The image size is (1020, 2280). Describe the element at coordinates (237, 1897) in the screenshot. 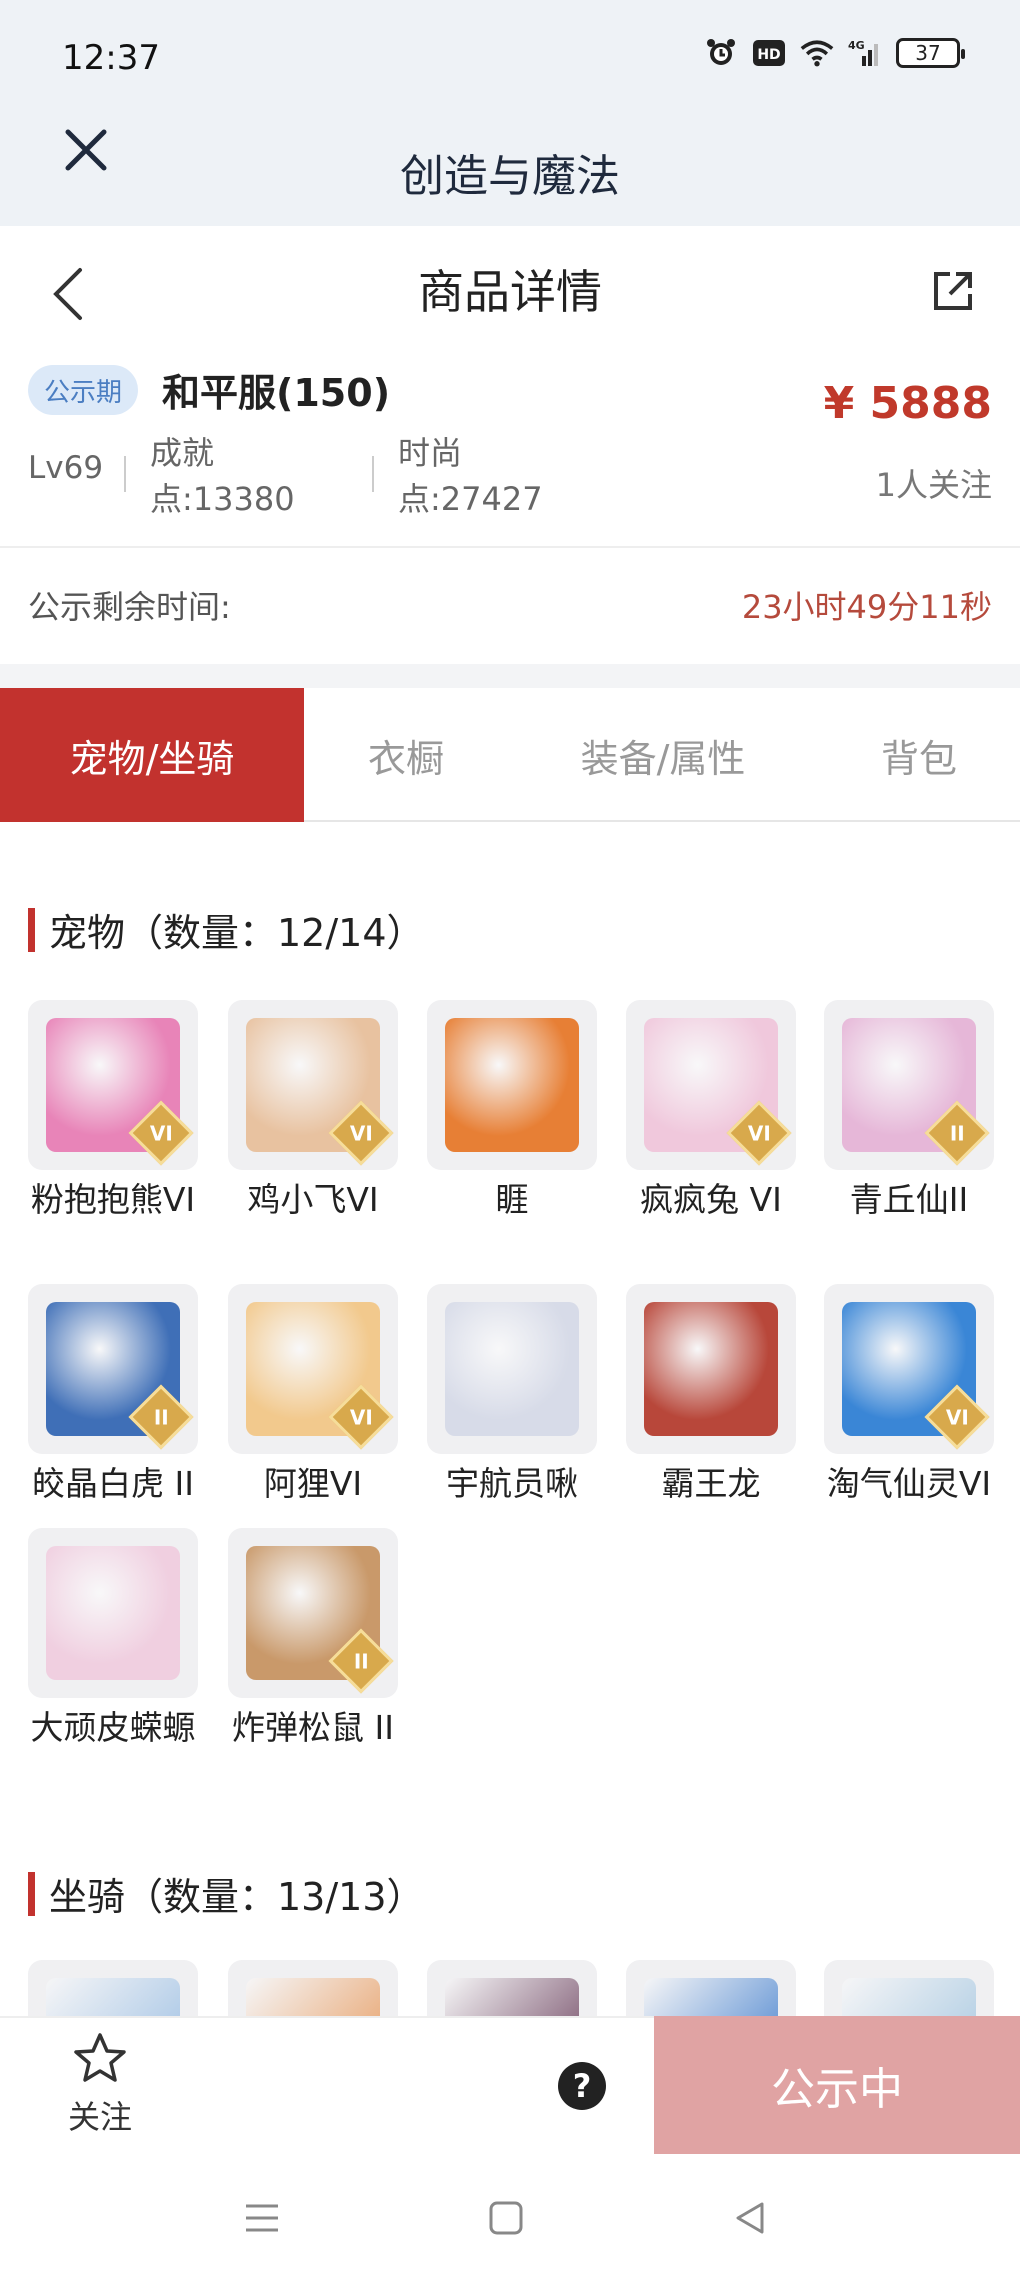

I see `mounts-section-label: 坐骑（数量：13/13）` at that location.